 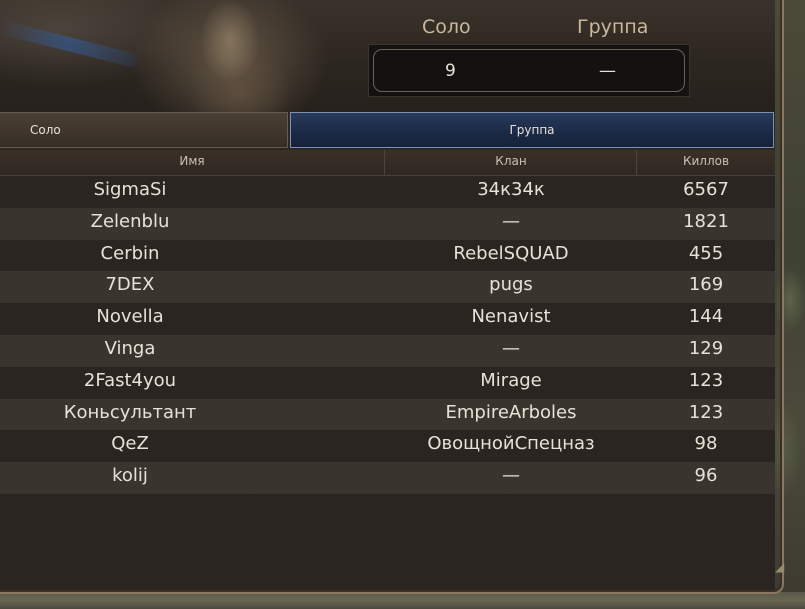 What do you see at coordinates (130, 285) in the screenshot?
I see `player-name: 7DEX` at bounding box center [130, 285].